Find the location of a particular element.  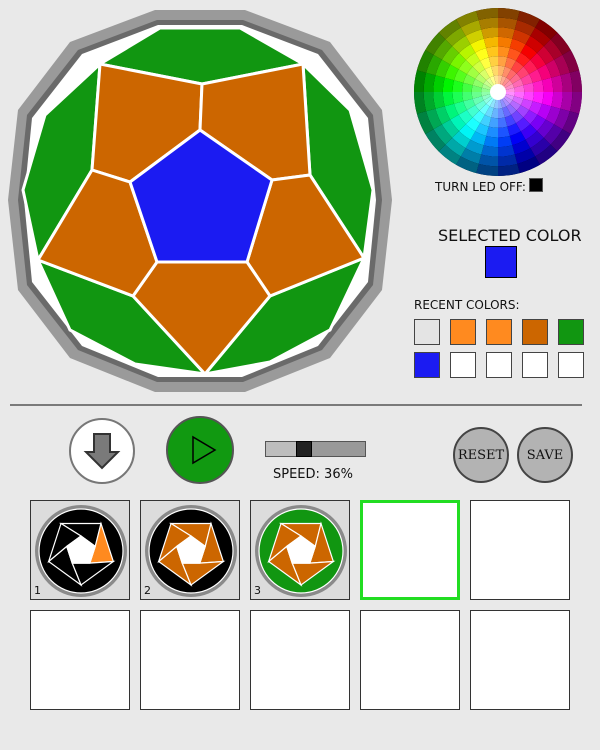

color-wheel-center is located at coordinates (498, 92).